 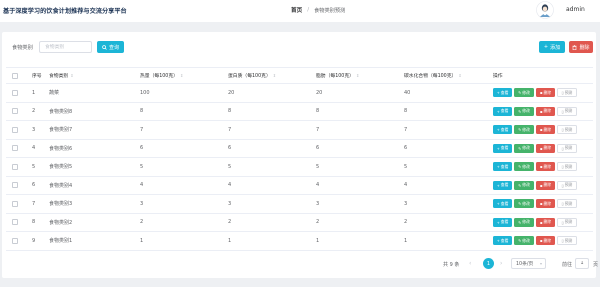 I want to click on row-protein: 5, so click(x=230, y=166).